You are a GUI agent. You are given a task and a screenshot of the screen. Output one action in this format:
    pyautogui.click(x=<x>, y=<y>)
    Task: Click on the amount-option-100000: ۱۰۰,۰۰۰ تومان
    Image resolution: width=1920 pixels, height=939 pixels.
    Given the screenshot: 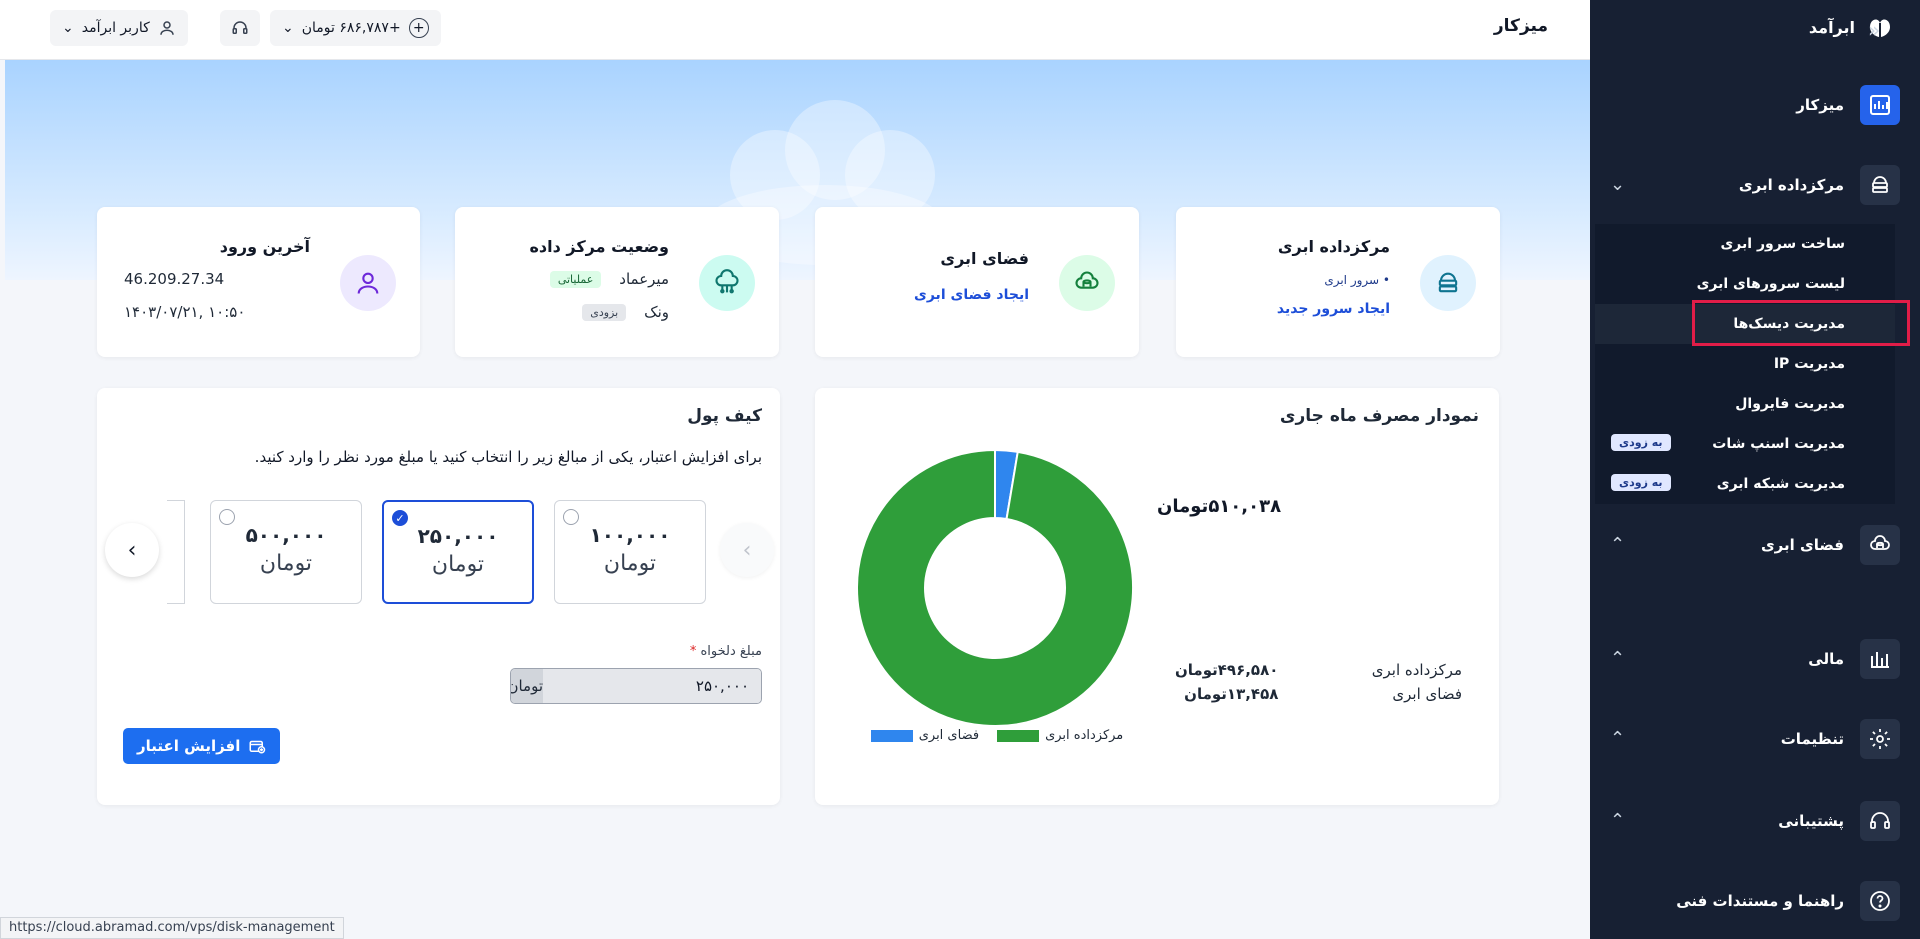 What is the action you would take?
    pyautogui.click(x=630, y=552)
    